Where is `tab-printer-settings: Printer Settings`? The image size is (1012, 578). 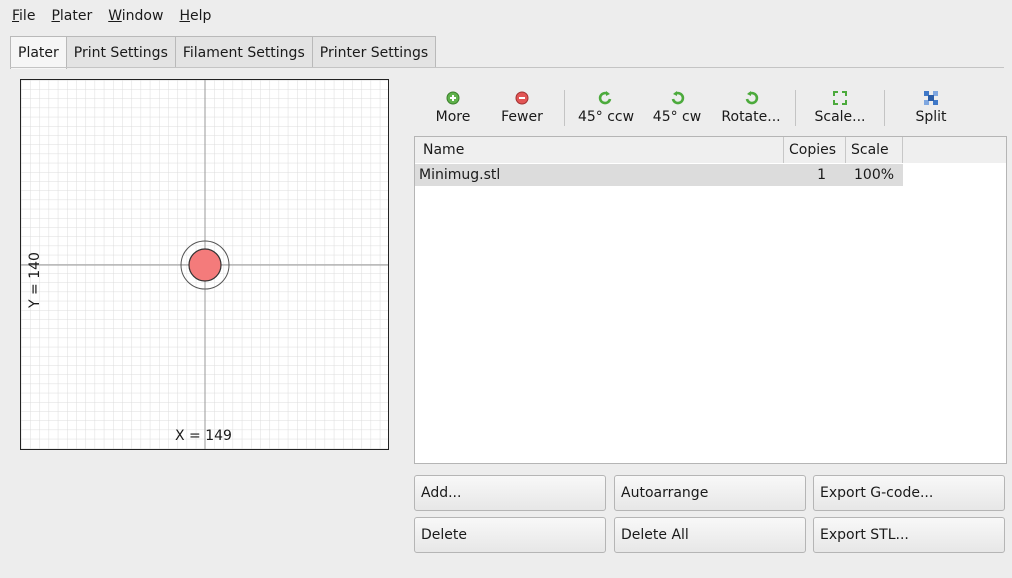 tab-printer-settings: Printer Settings is located at coordinates (374, 52).